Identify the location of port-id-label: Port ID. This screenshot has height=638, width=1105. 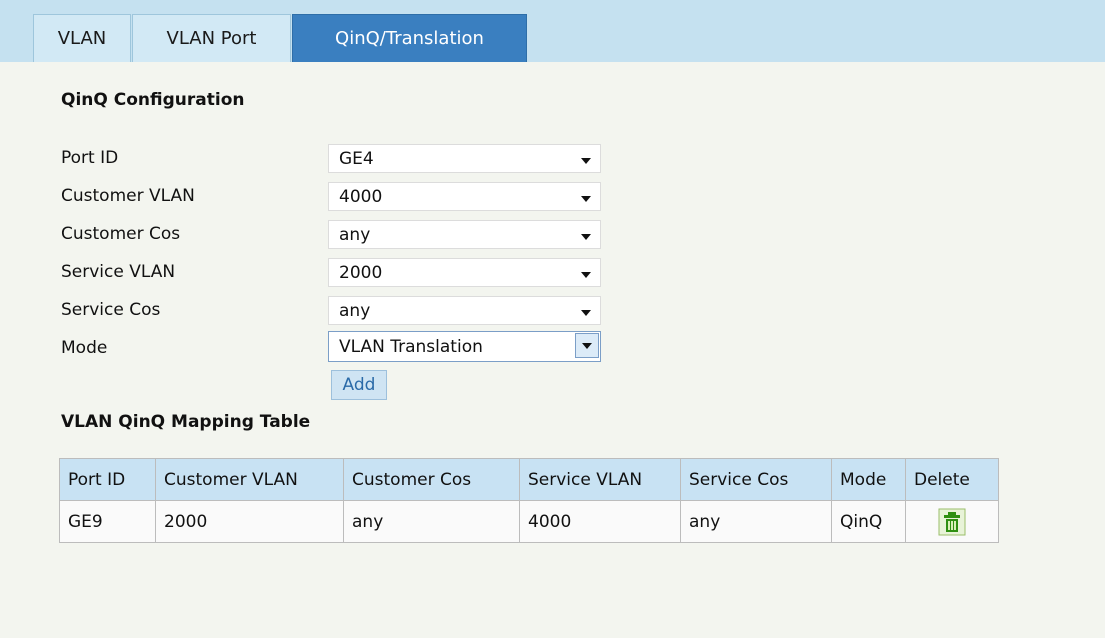
(90, 158).